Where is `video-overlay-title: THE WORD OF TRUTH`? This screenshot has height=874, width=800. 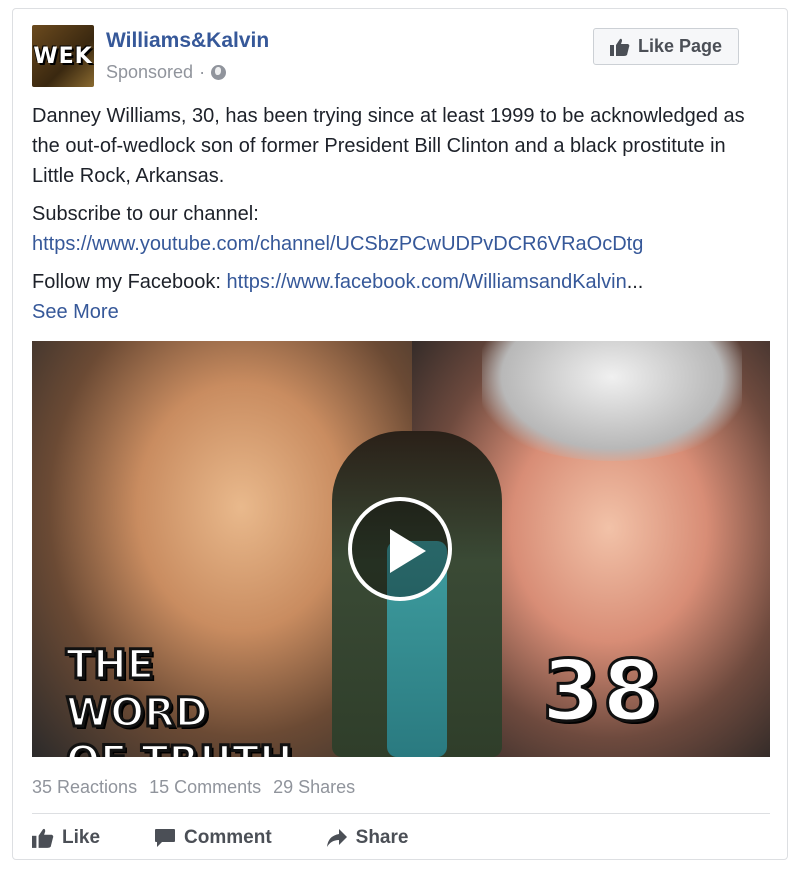 video-overlay-title: THE WORD OF TRUTH is located at coordinates (185, 699).